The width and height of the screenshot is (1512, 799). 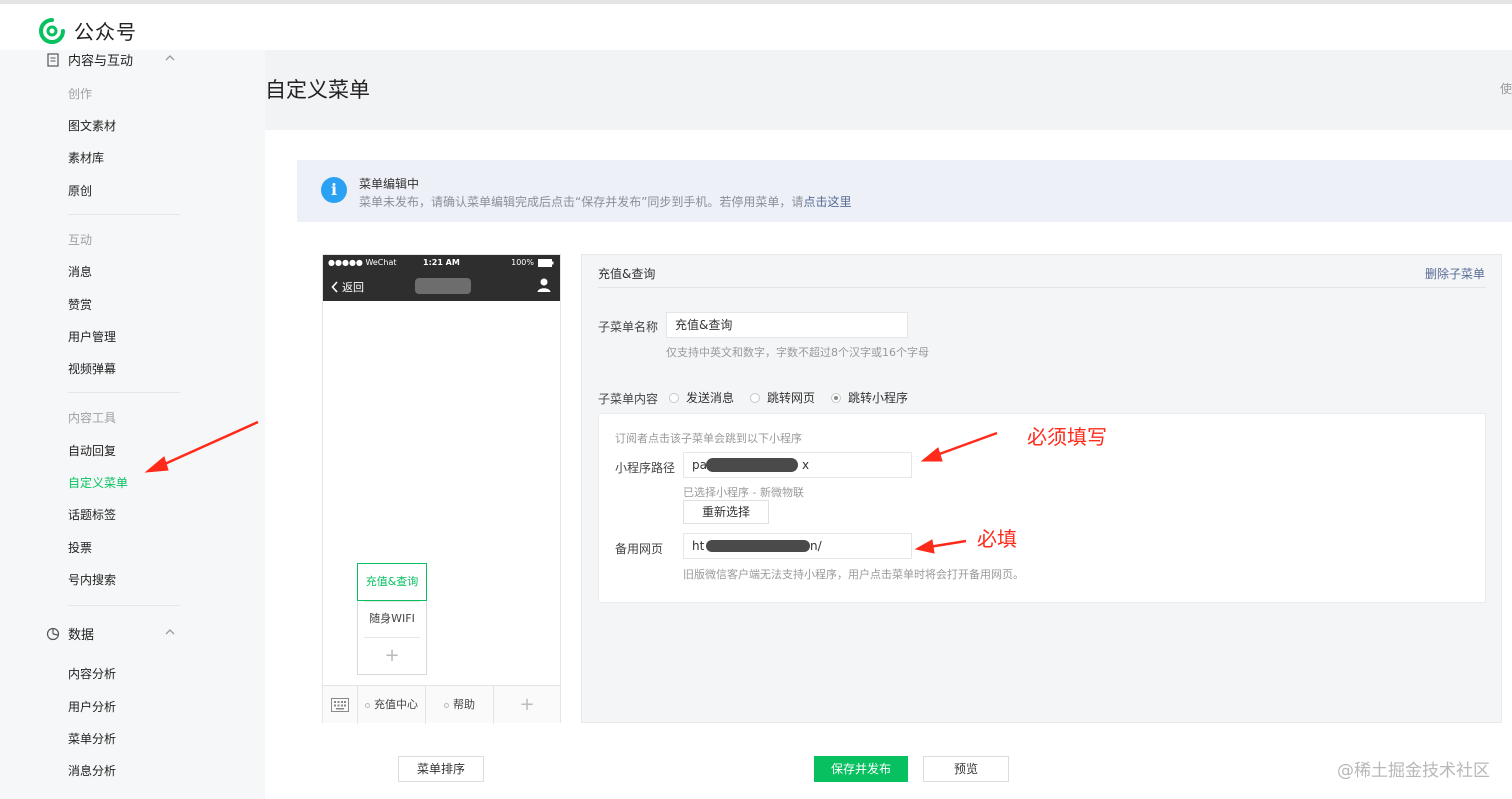 What do you see at coordinates (80, 94) in the screenshot?
I see `section-heading-create: 创作` at bounding box center [80, 94].